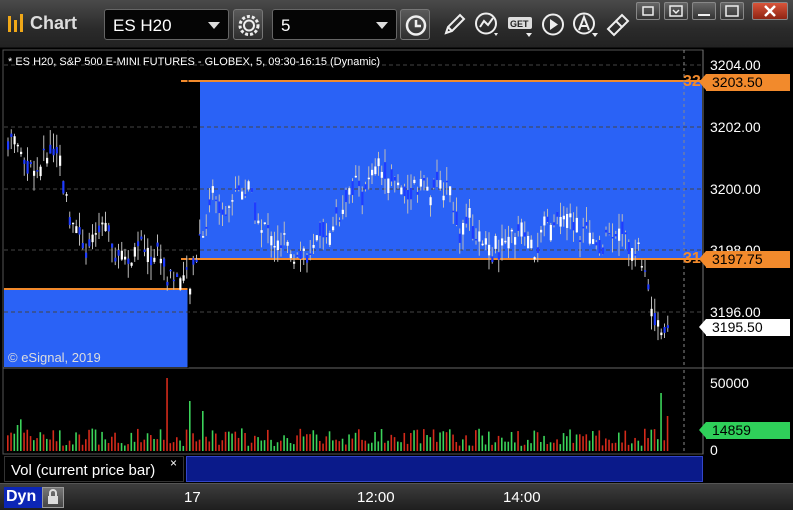  What do you see at coordinates (714, 450) in the screenshot?
I see `vol-tick-label: 0` at bounding box center [714, 450].